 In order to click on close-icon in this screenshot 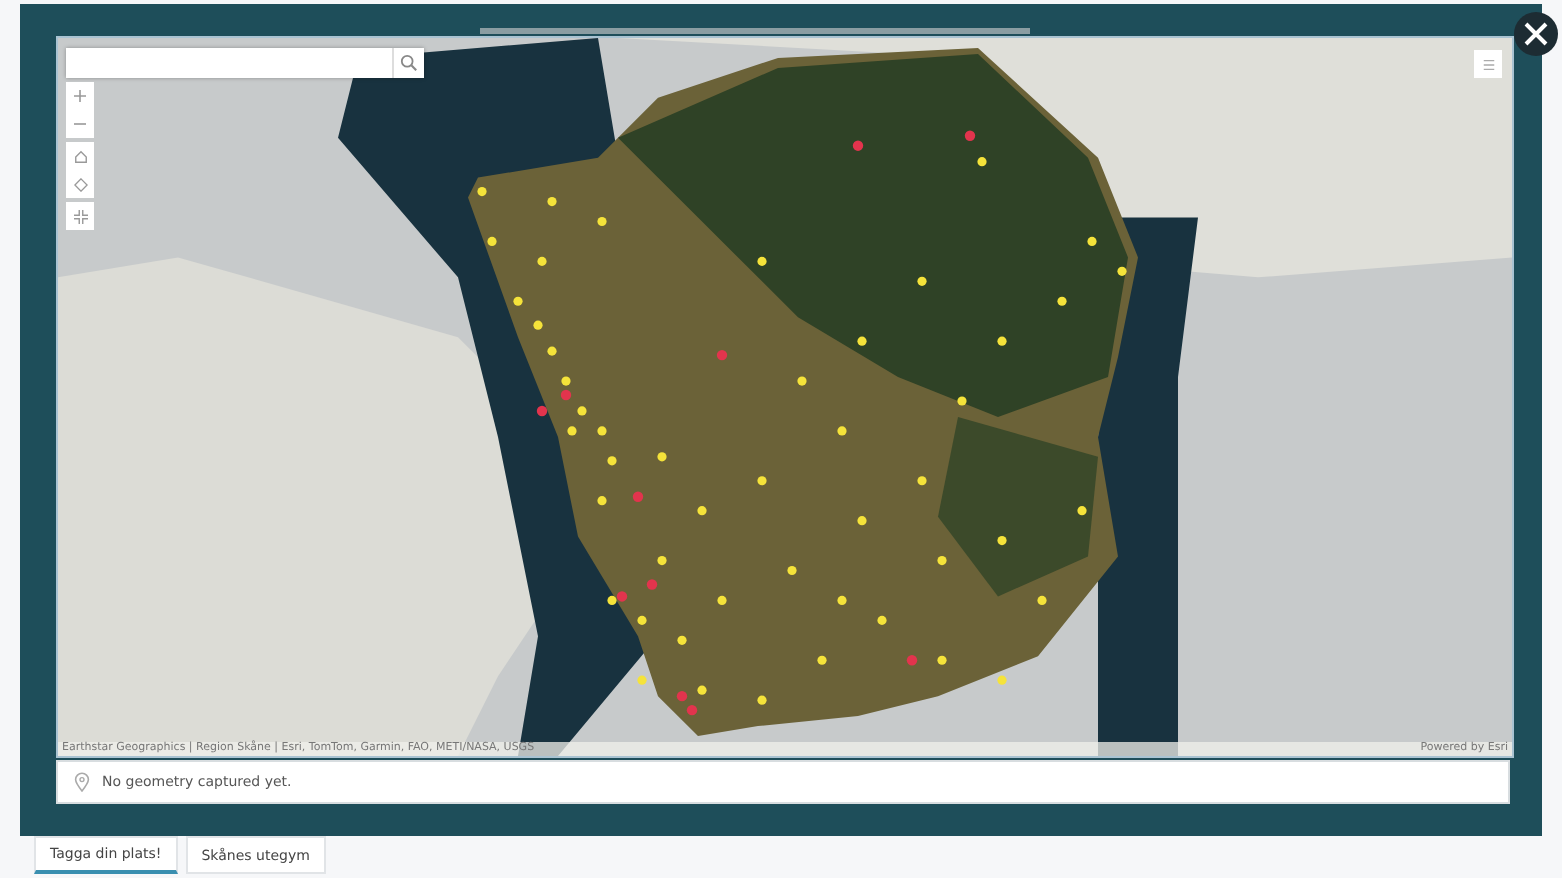, I will do `click(1536, 34)`.